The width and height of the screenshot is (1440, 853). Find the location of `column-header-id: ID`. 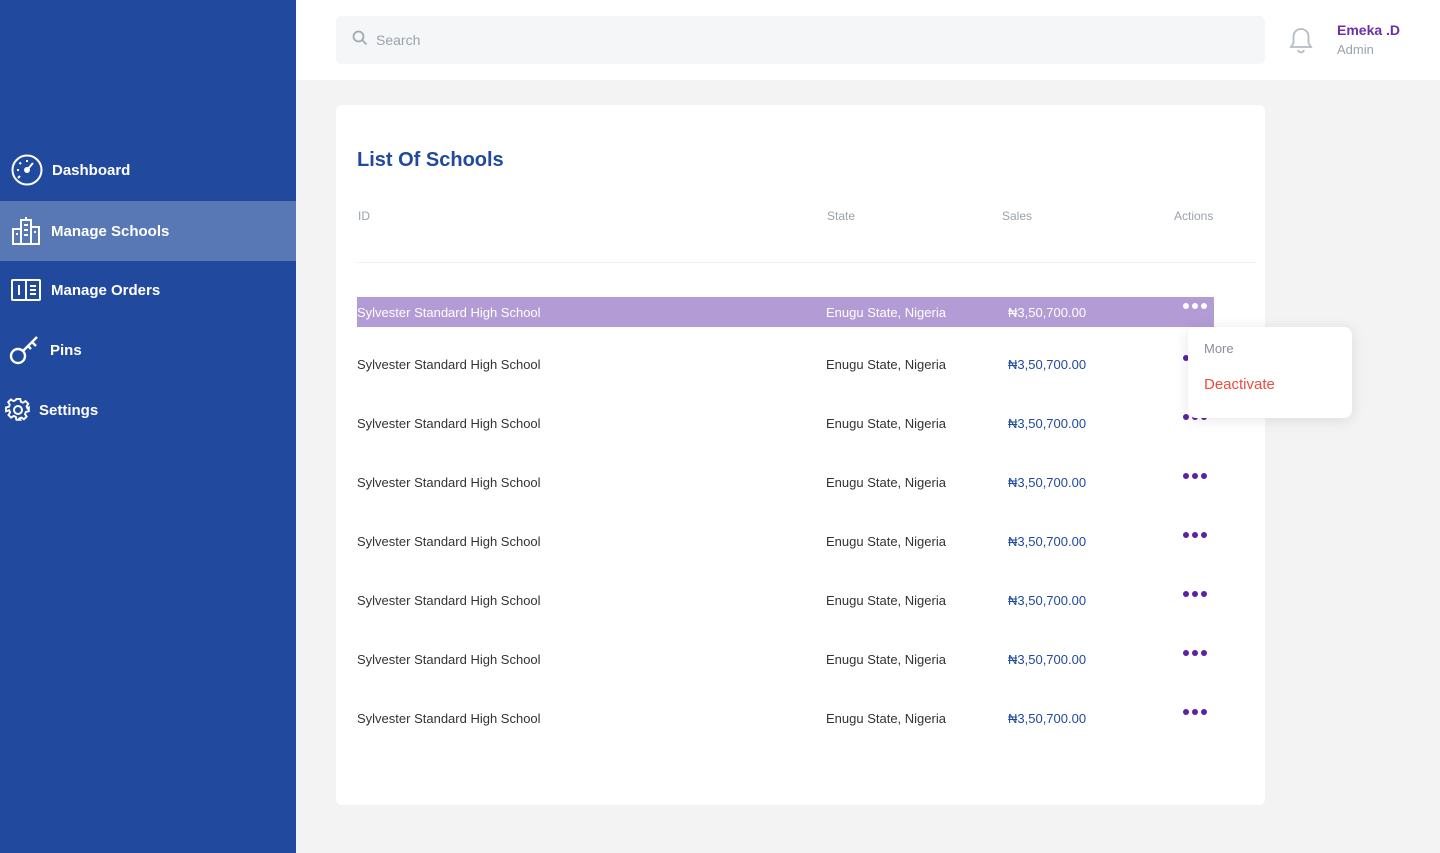

column-header-id: ID is located at coordinates (364, 216).